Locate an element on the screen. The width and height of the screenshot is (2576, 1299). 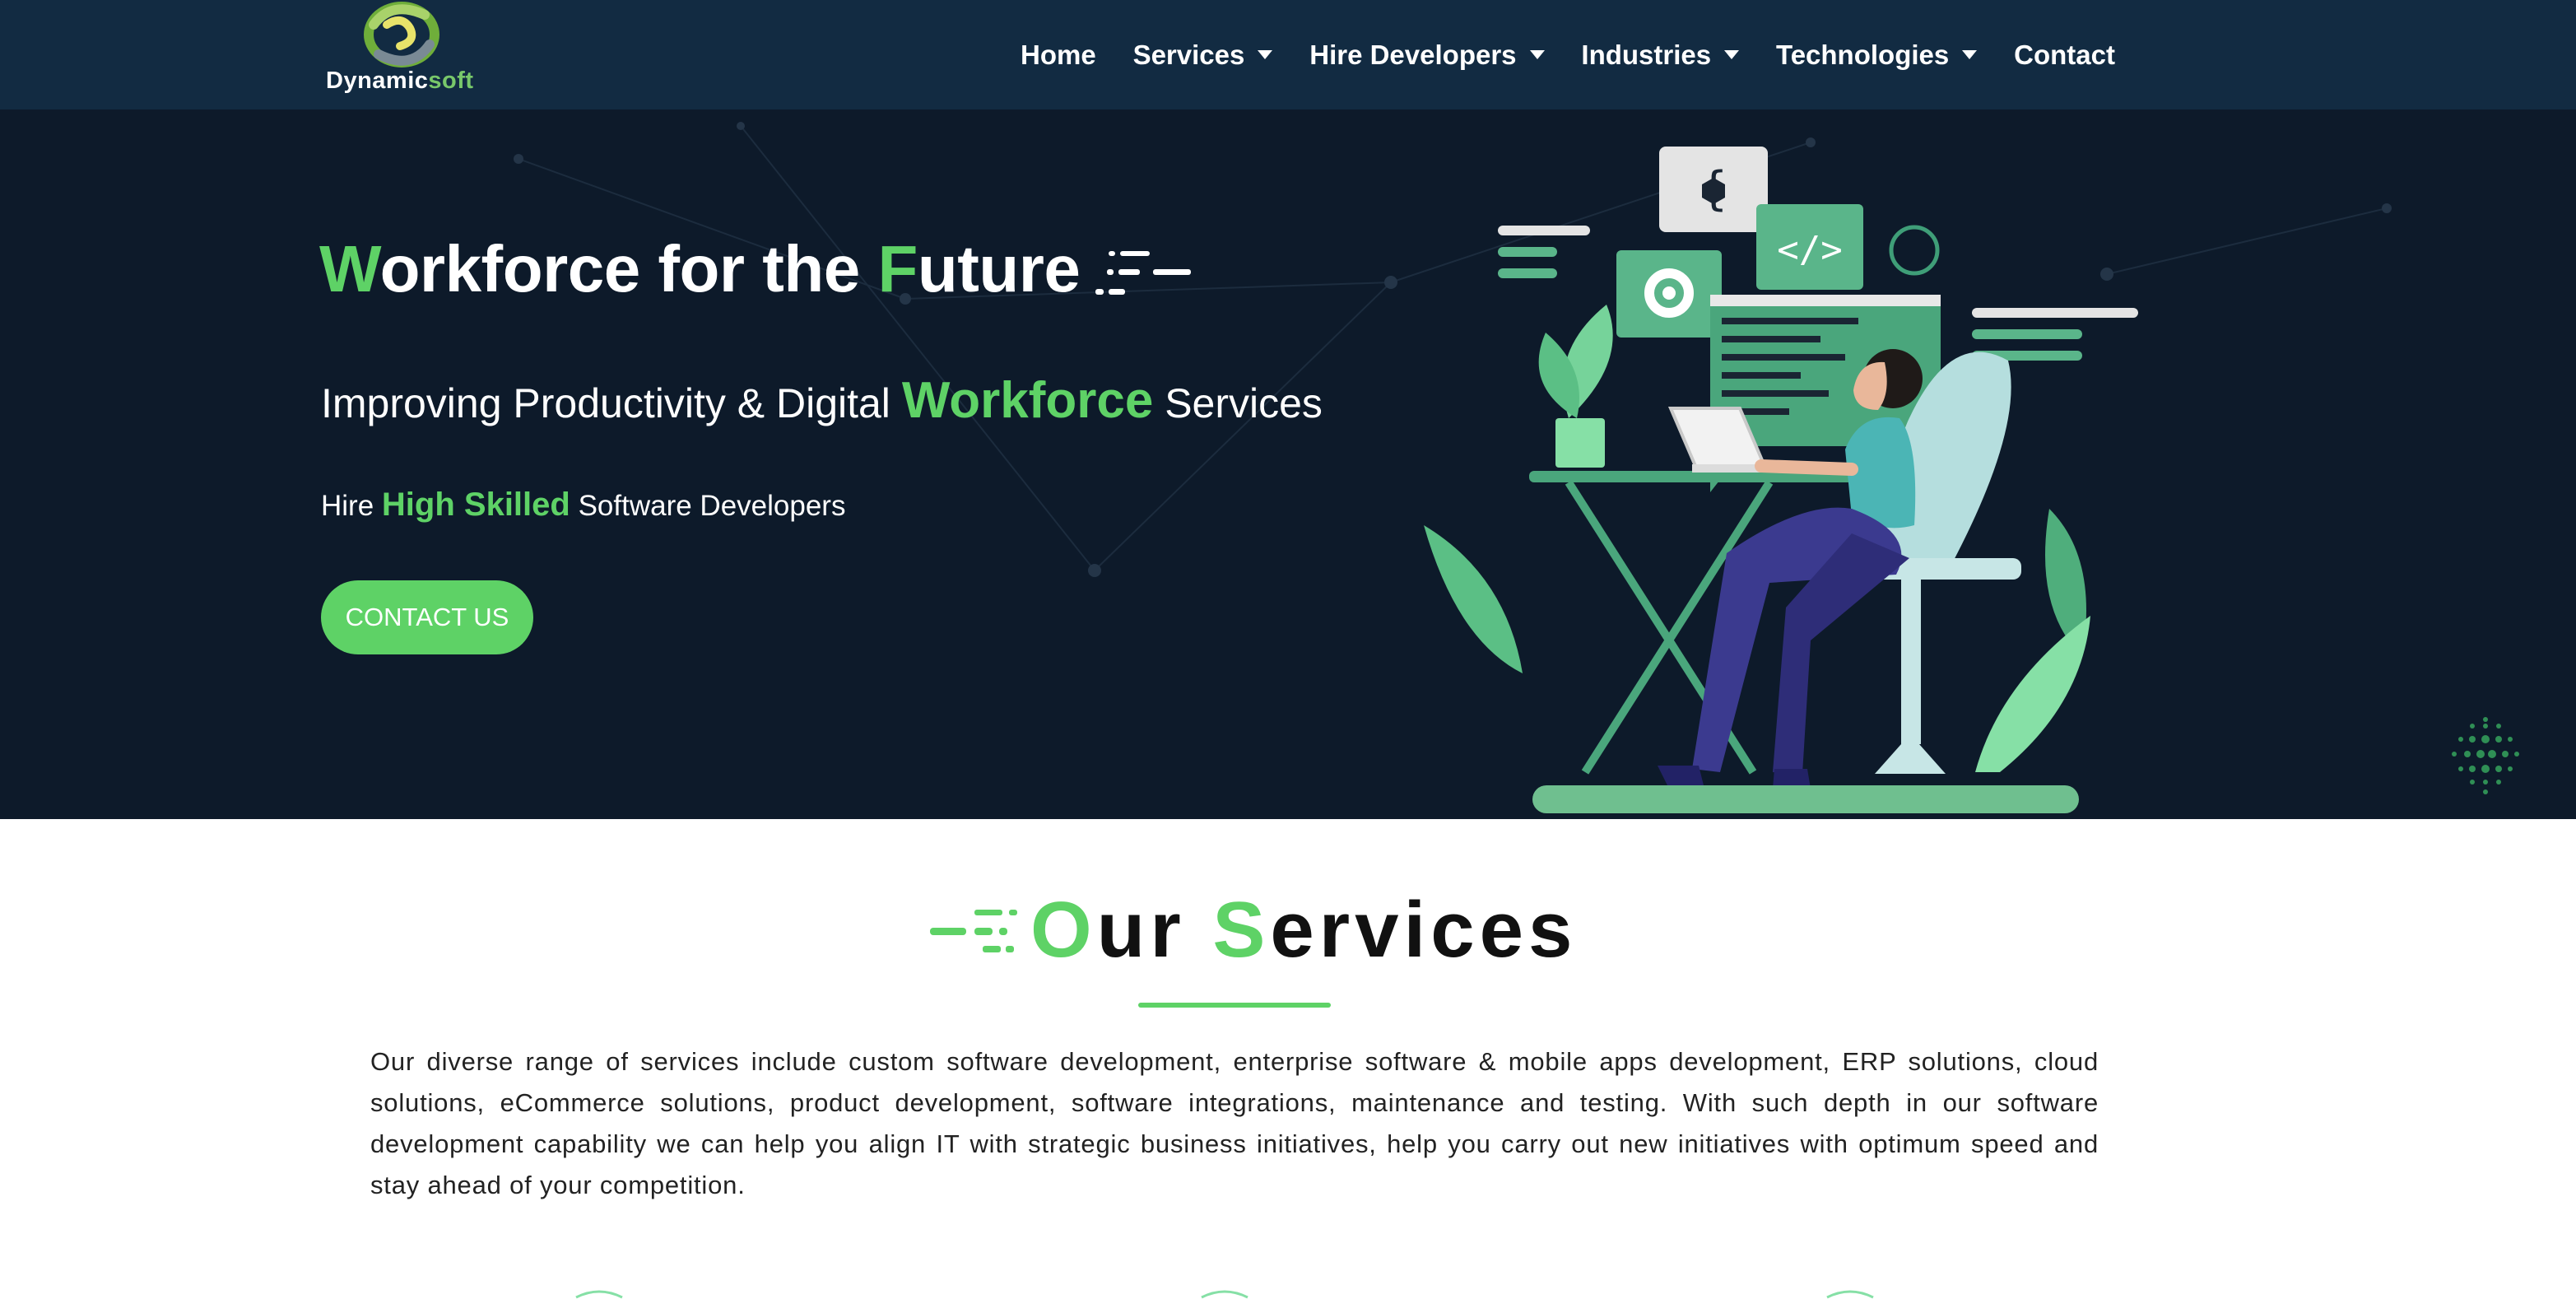
brand-logo: Dynamicsoft is located at coordinates (405, 53).